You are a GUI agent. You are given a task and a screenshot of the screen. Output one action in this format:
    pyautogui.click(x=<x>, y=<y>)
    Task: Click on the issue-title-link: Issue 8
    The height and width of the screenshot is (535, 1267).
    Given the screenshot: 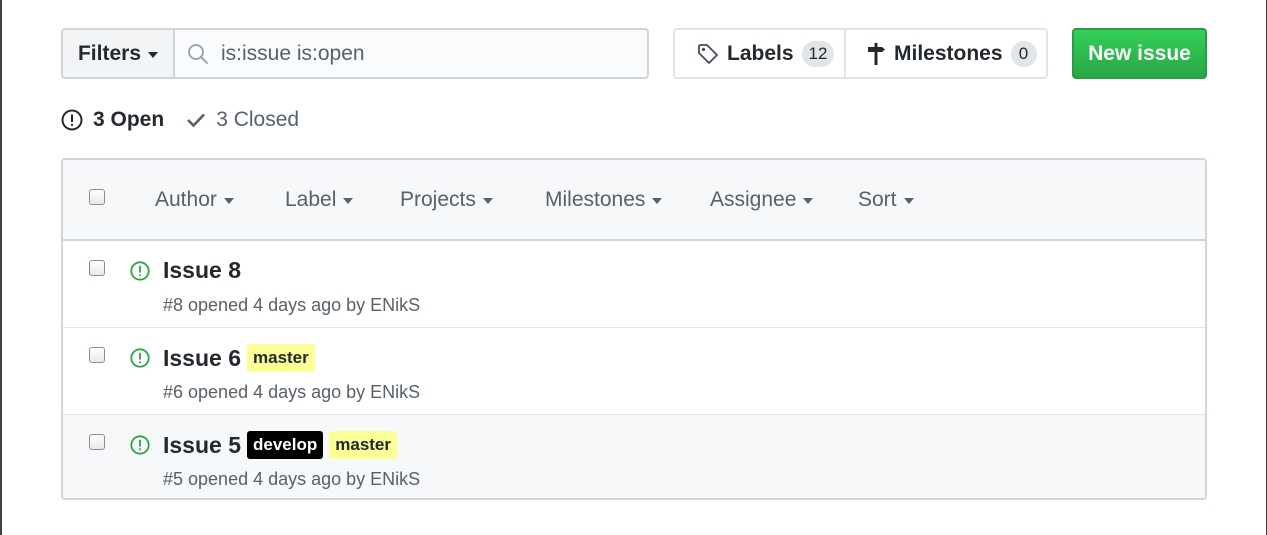 What is the action you would take?
    pyautogui.click(x=202, y=270)
    